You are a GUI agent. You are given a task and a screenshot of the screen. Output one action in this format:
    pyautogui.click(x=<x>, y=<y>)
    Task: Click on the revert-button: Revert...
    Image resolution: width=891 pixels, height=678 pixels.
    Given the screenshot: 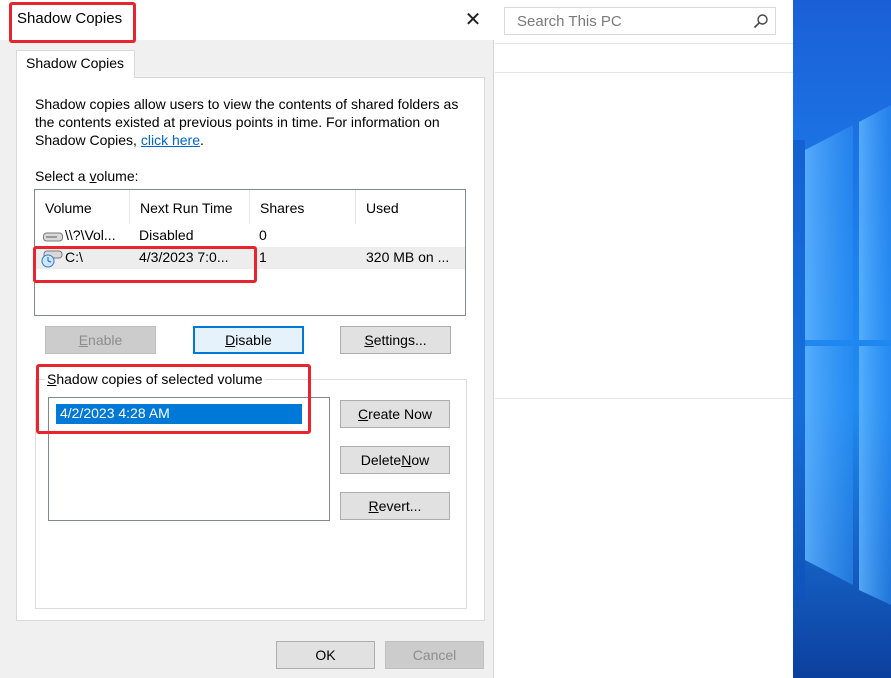 What is the action you would take?
    pyautogui.click(x=395, y=506)
    